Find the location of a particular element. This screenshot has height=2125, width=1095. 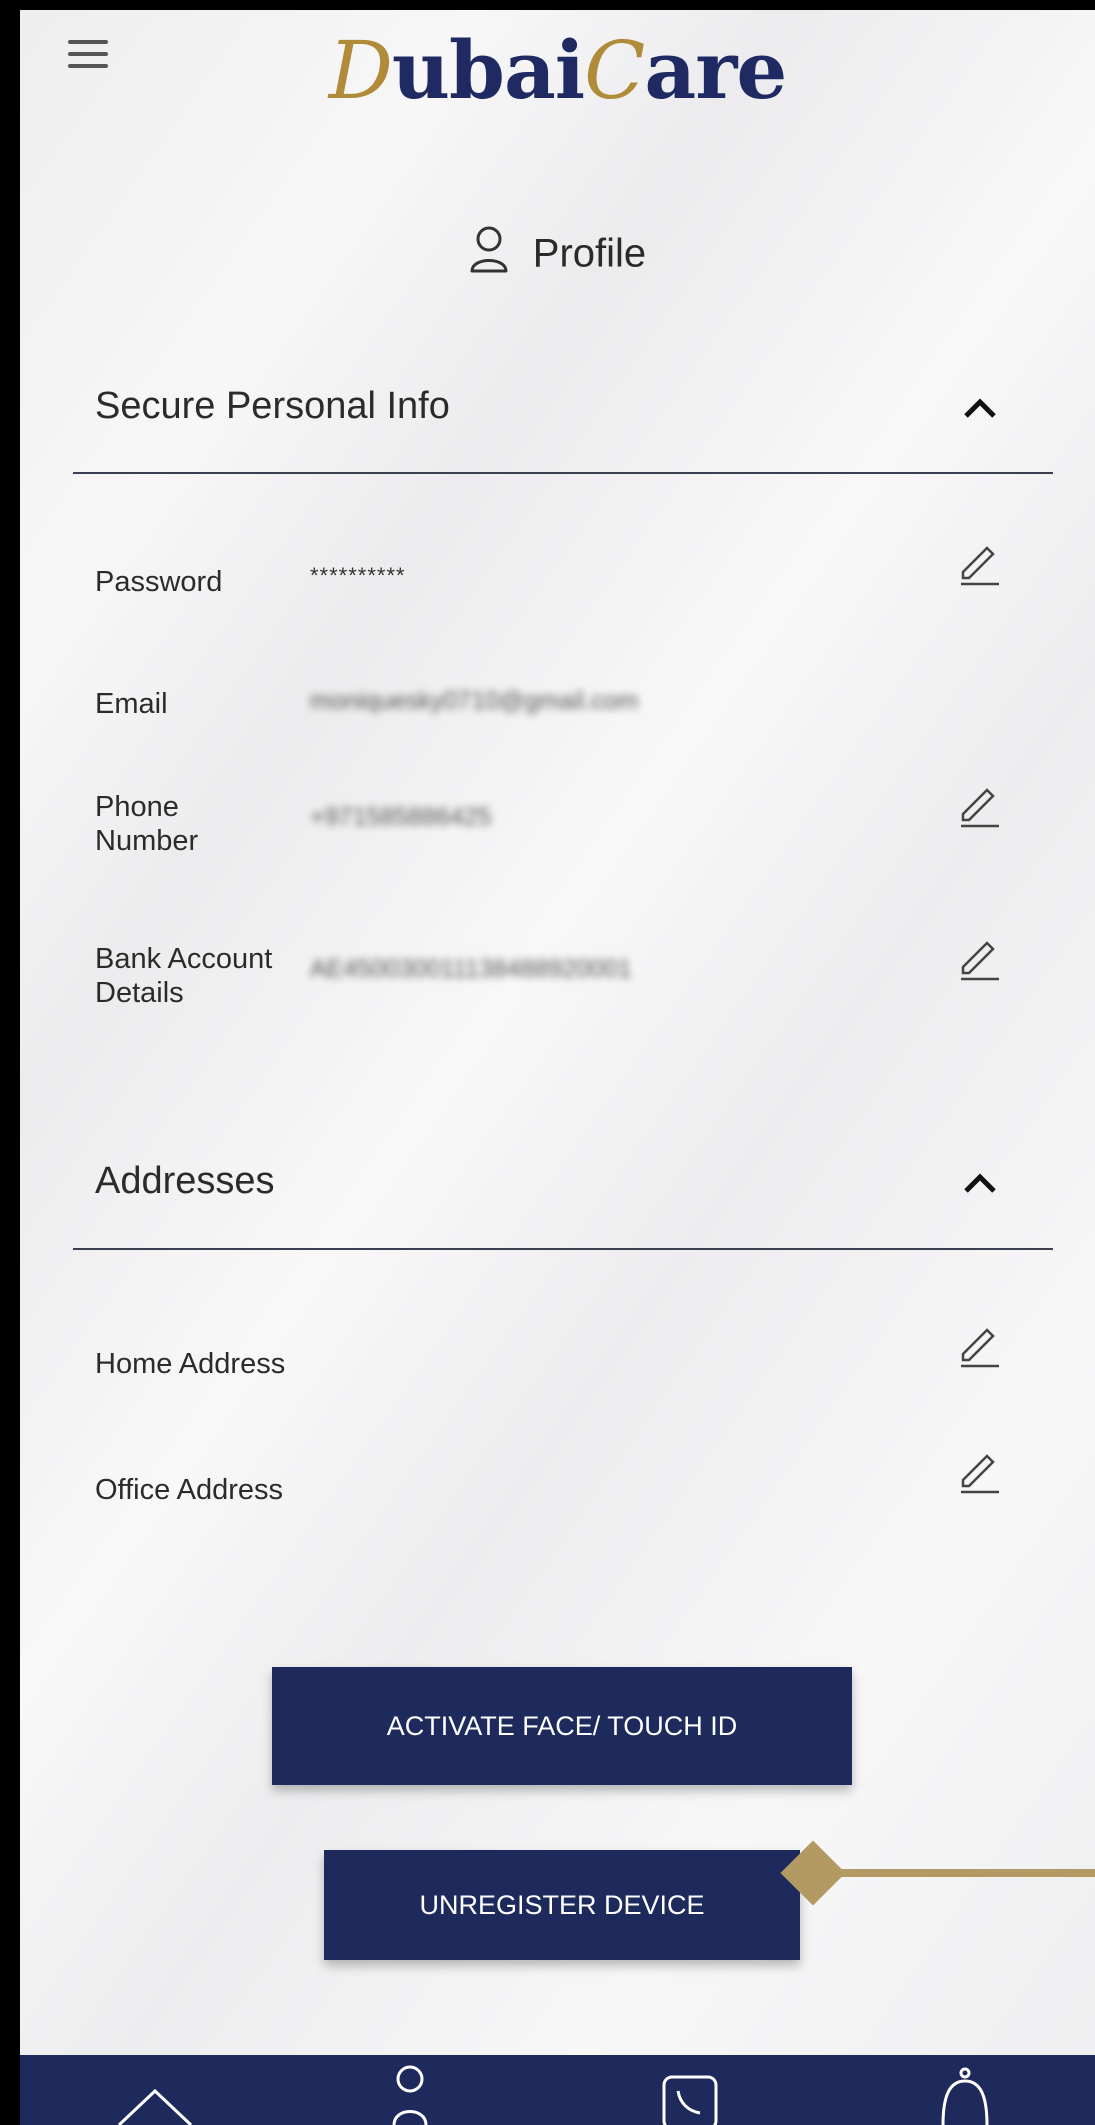

password-label: Password is located at coordinates (159, 582).